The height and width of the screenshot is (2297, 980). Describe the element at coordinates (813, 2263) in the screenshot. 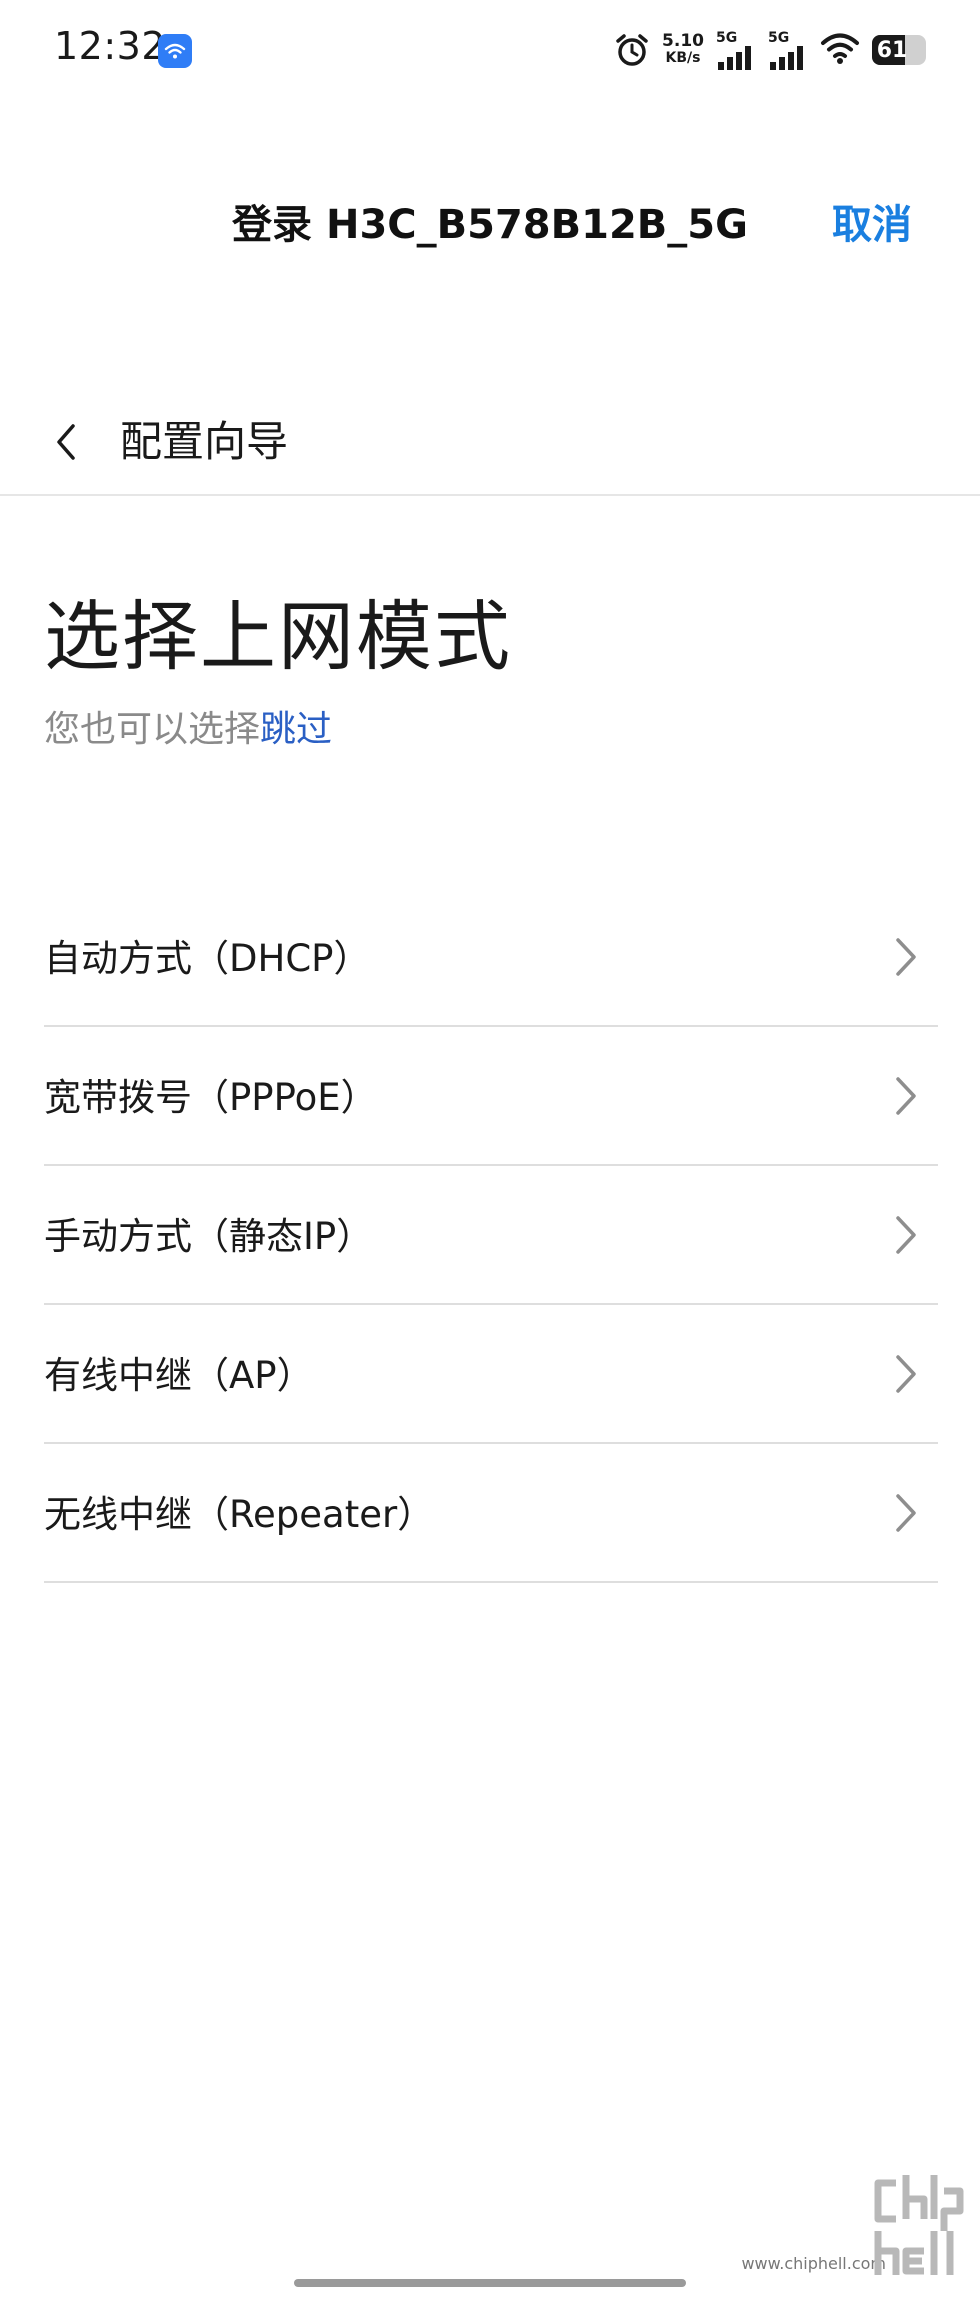

I see `watermark-text: www.chiphell.com` at that location.